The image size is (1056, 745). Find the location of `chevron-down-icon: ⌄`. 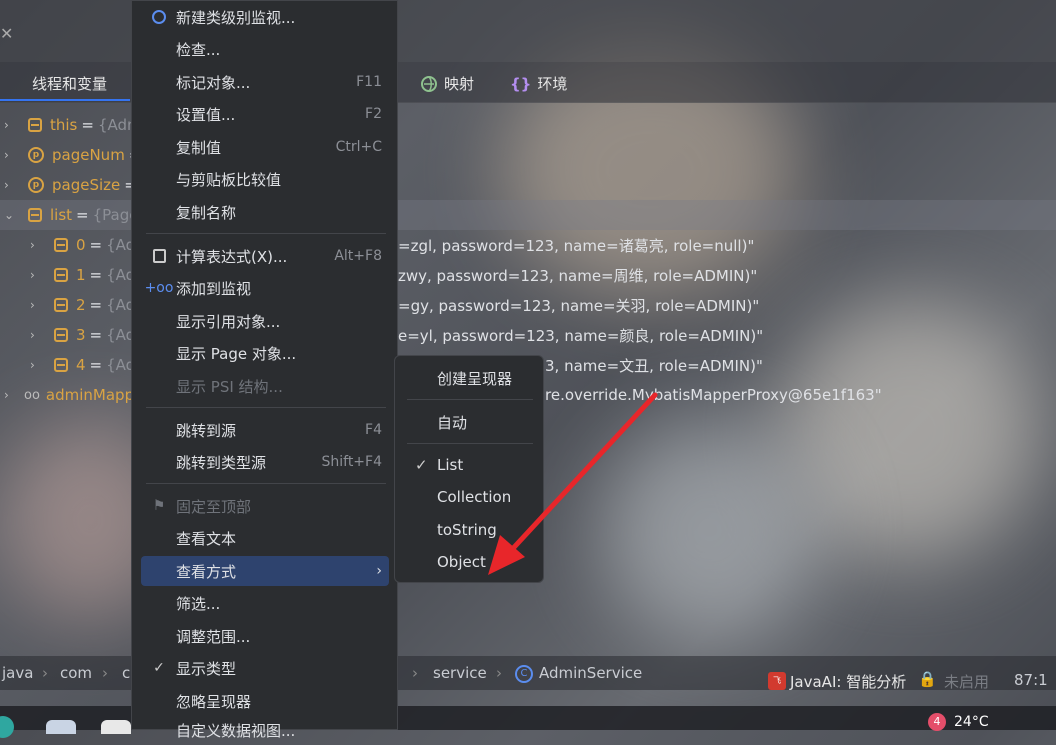

chevron-down-icon: ⌄ is located at coordinates (10, 215).